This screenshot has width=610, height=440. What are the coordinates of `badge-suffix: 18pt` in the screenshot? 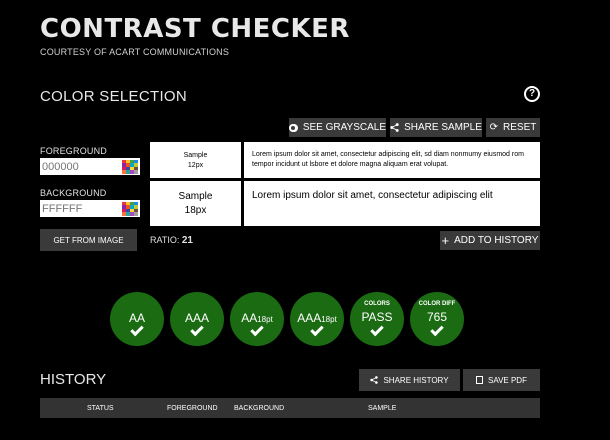 It's located at (329, 319).